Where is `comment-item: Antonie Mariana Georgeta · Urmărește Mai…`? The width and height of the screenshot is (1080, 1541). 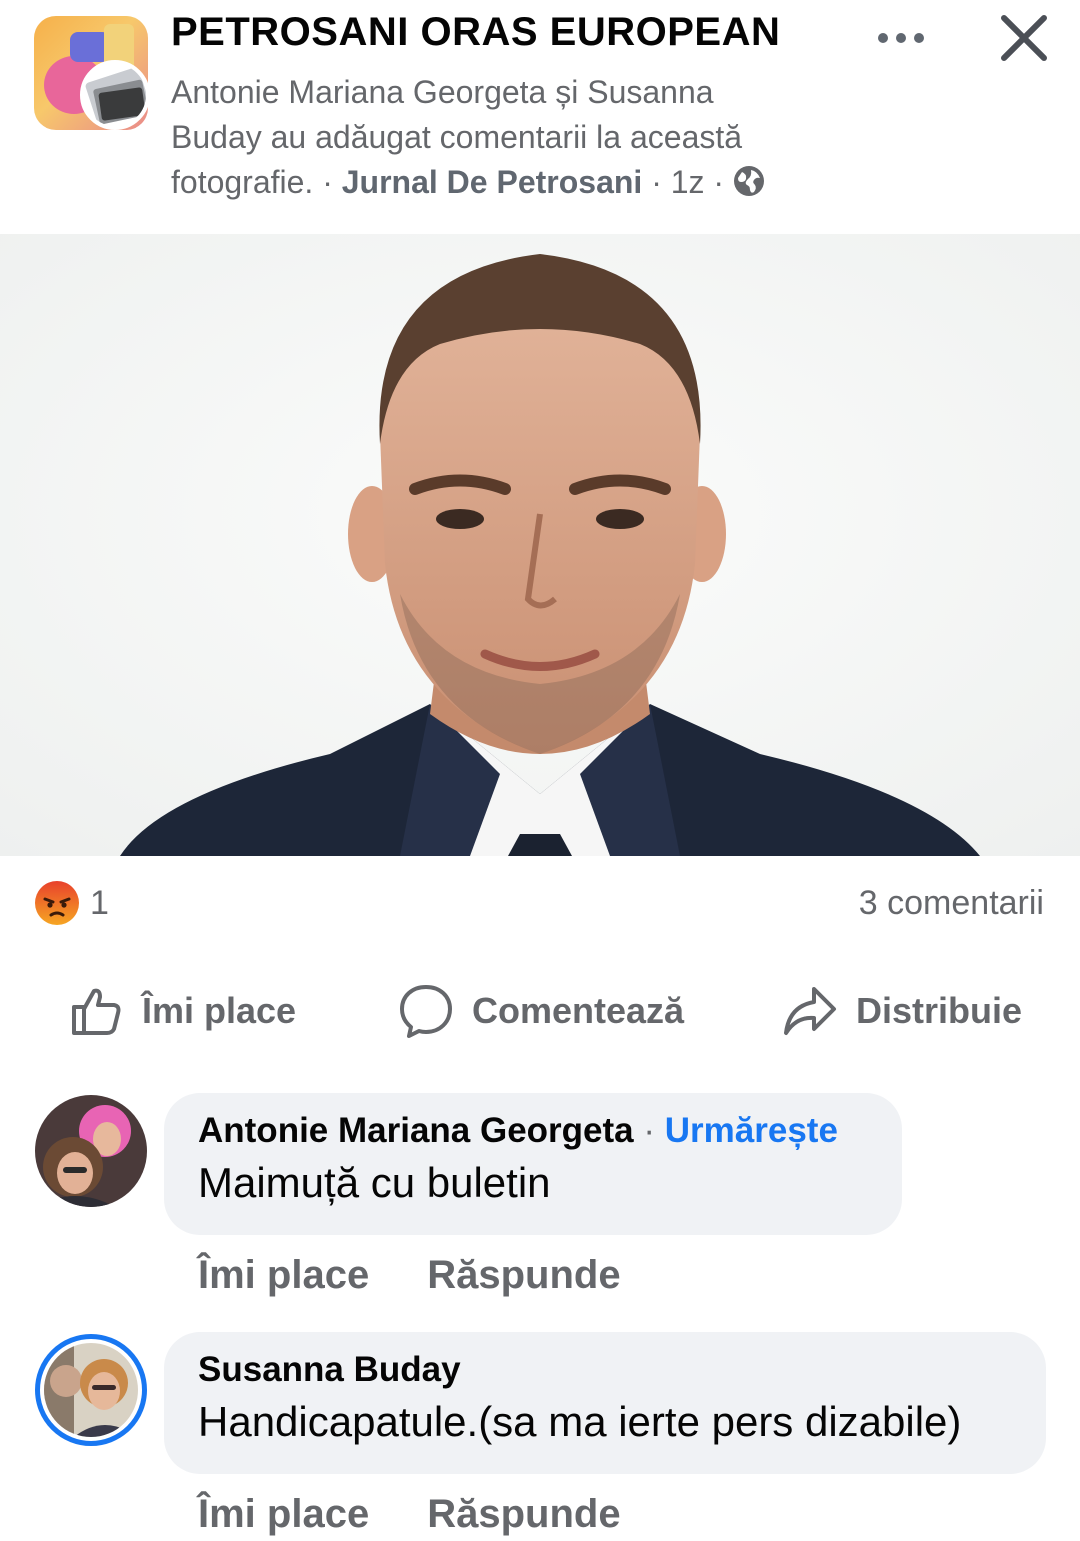 comment-item: Antonie Mariana Georgeta · Urmărește Mai… is located at coordinates (540, 1198).